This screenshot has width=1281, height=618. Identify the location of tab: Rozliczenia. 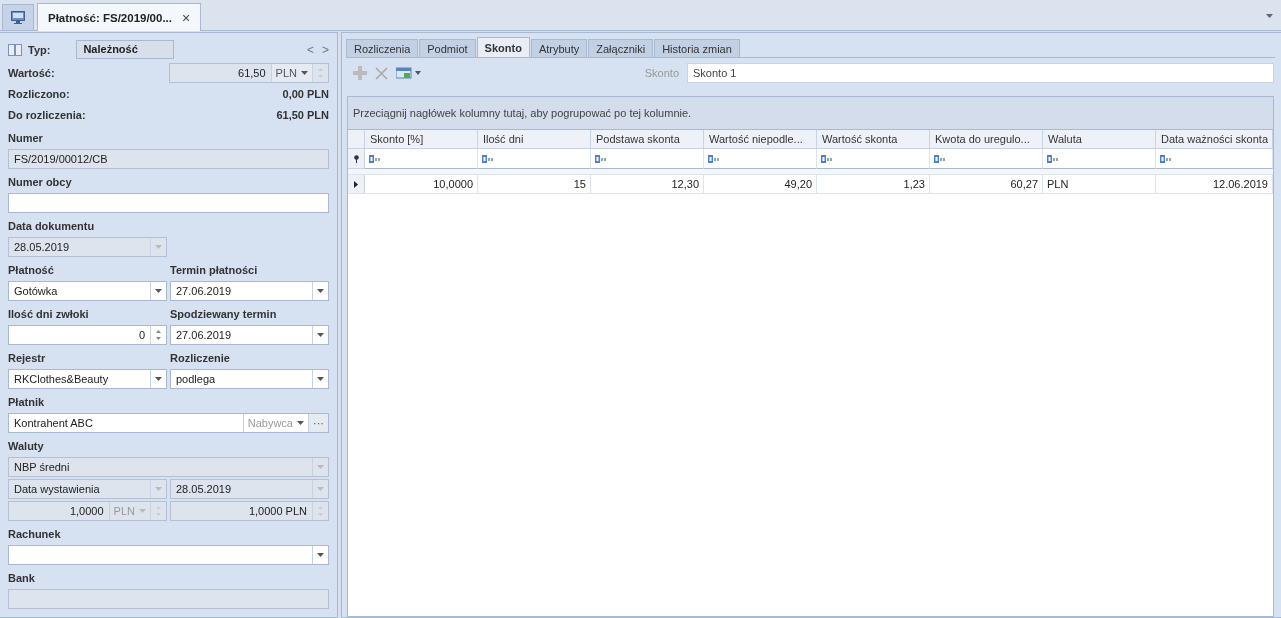
(382, 48).